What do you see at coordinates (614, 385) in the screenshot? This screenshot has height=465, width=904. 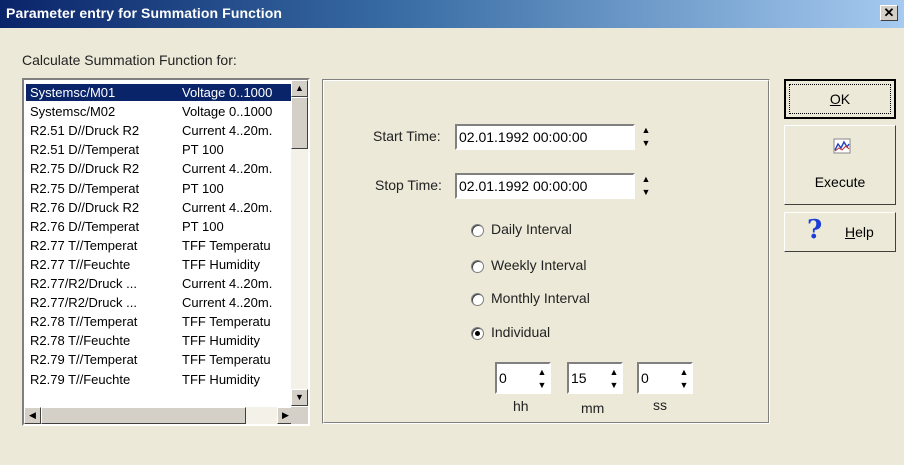 I see `minutes-down-icon: ▼` at bounding box center [614, 385].